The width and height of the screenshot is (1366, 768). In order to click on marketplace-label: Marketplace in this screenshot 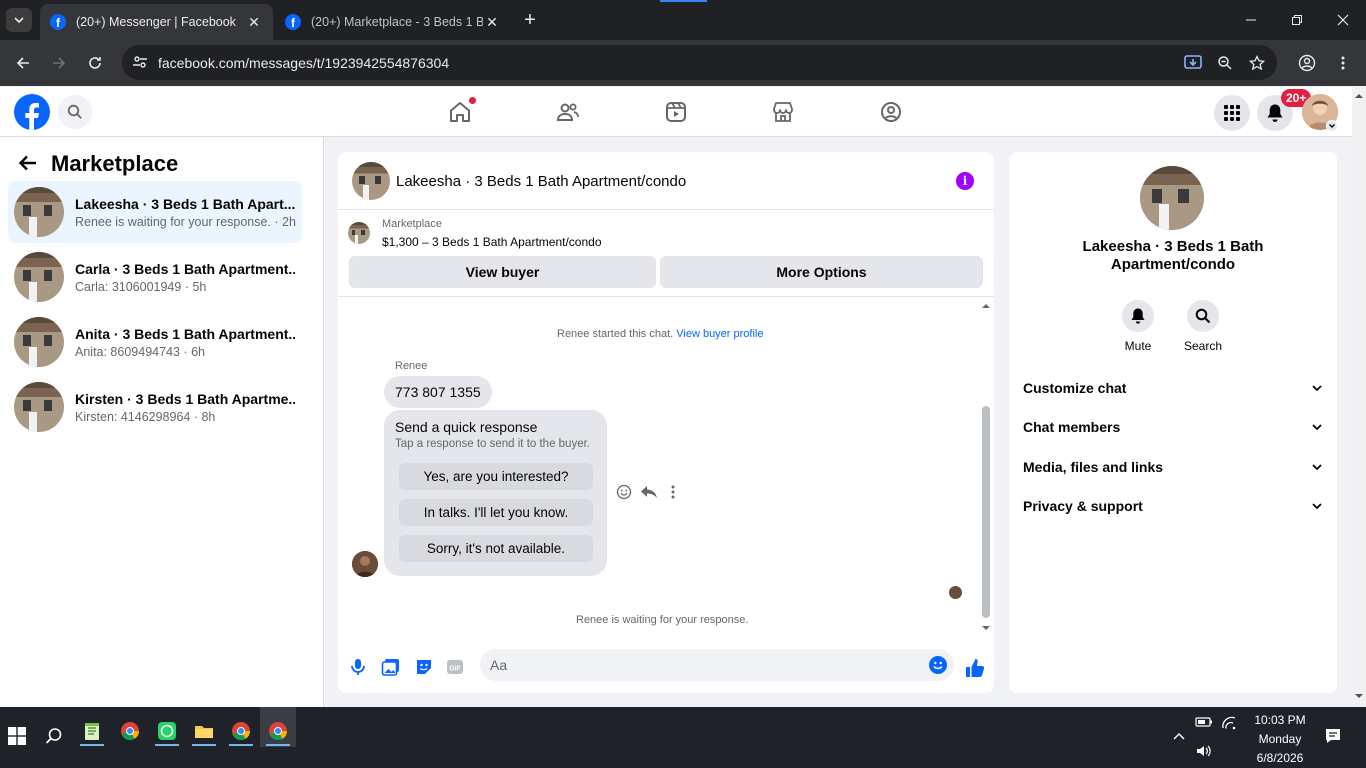, I will do `click(412, 224)`.